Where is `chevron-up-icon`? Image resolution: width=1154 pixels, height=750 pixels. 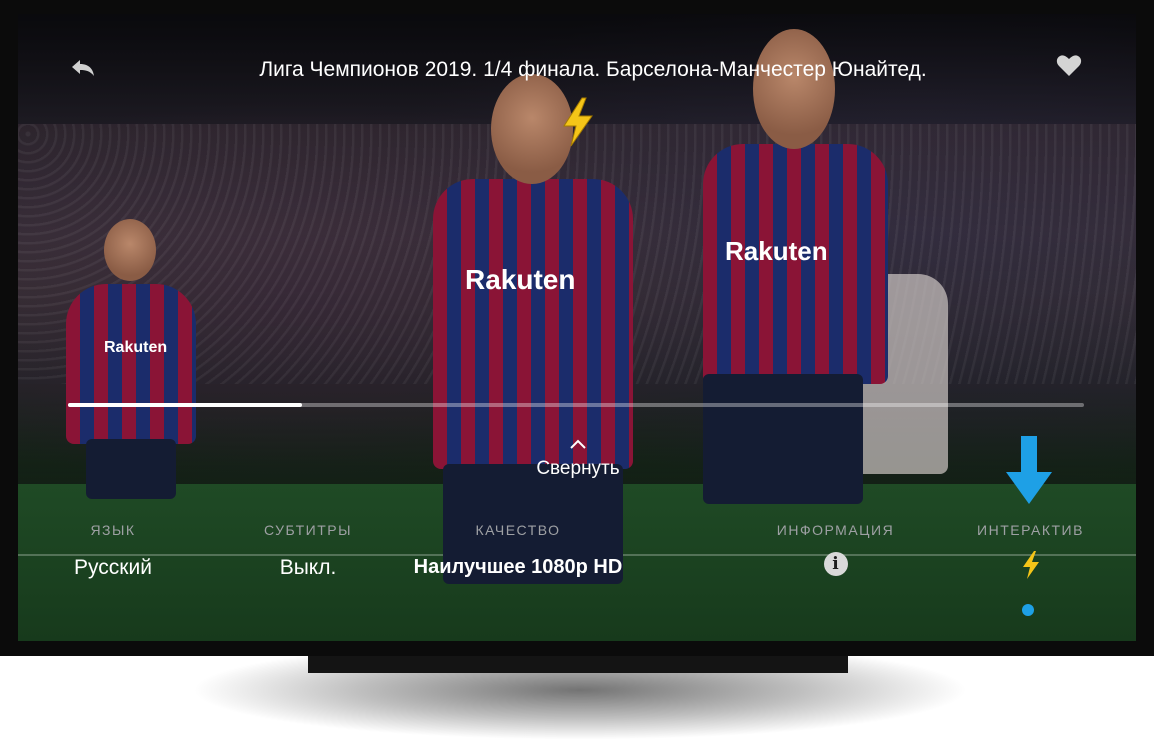
chevron-up-icon is located at coordinates (578, 444).